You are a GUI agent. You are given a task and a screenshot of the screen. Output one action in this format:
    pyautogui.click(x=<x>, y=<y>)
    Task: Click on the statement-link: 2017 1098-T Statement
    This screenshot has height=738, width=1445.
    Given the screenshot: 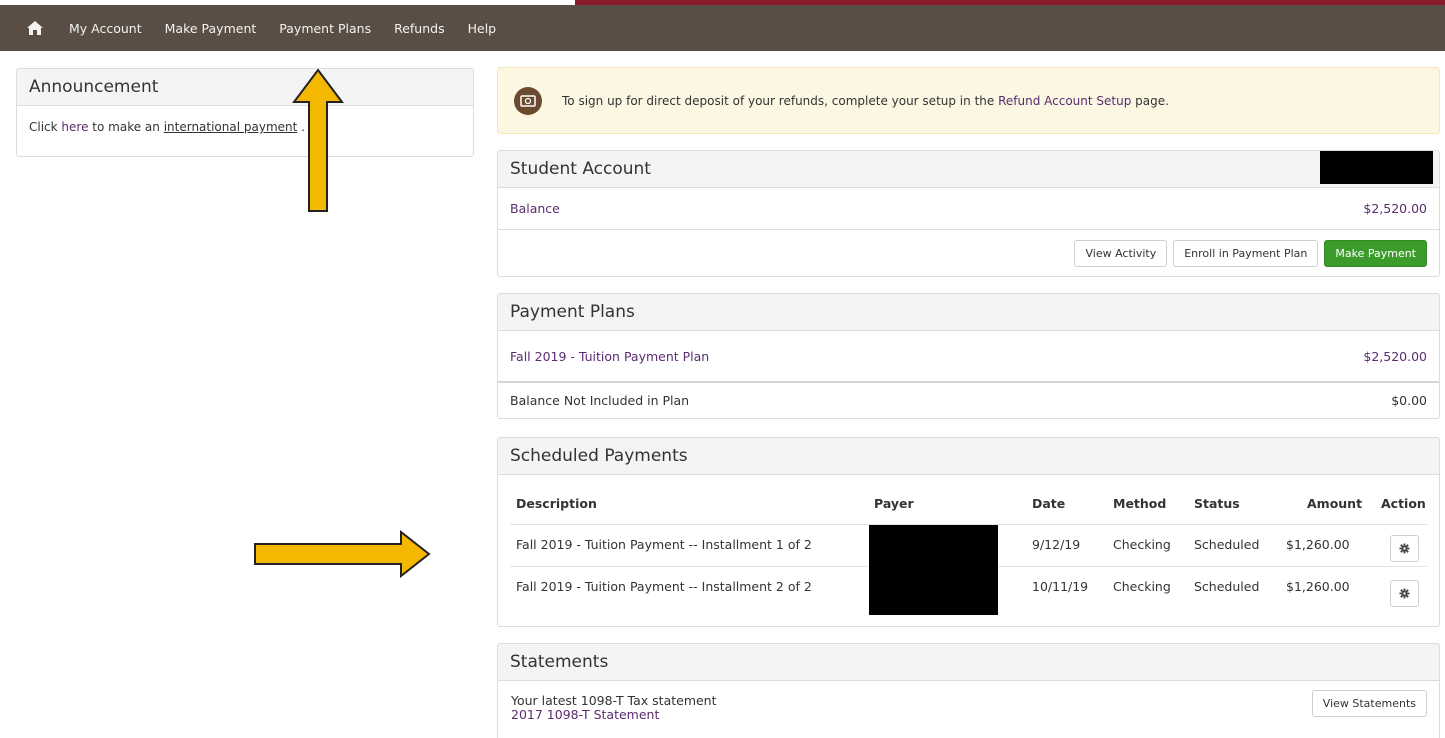 What is the action you would take?
    pyautogui.click(x=614, y=715)
    